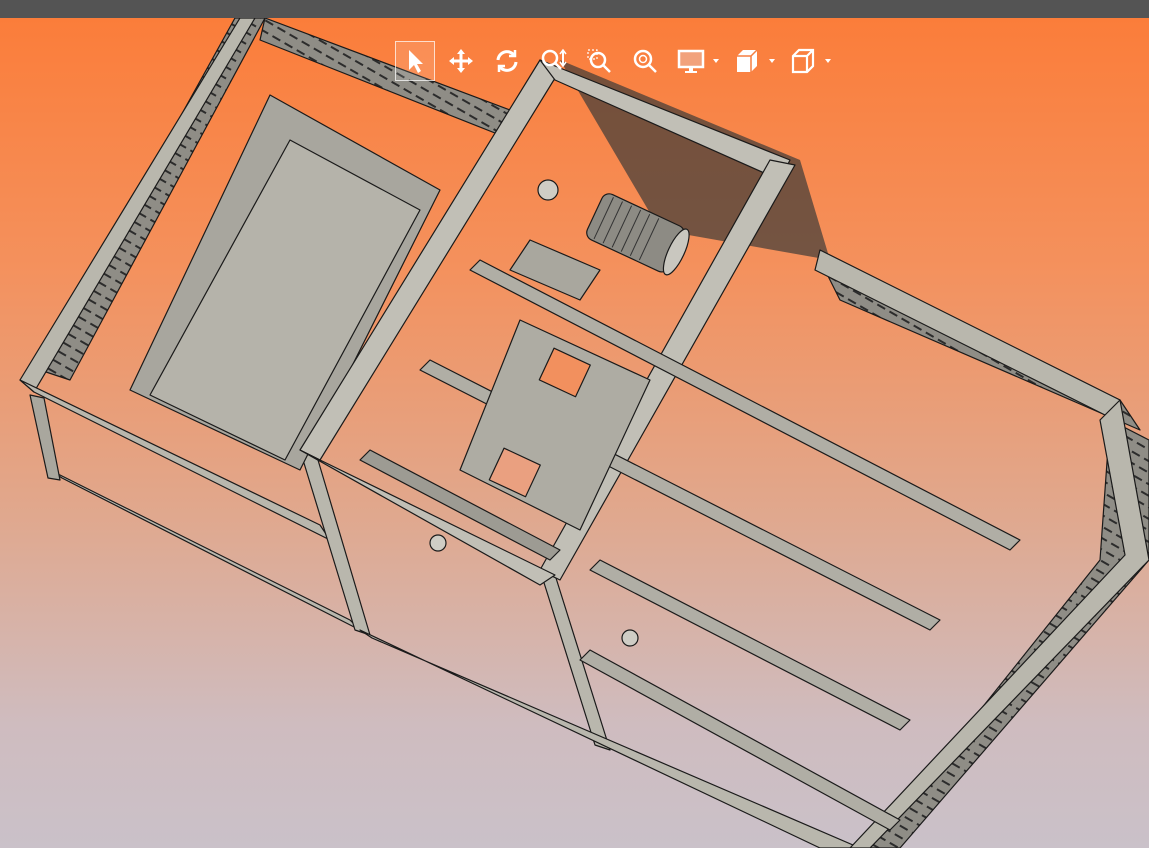  I want to click on display-mode-button, so click(691, 61).